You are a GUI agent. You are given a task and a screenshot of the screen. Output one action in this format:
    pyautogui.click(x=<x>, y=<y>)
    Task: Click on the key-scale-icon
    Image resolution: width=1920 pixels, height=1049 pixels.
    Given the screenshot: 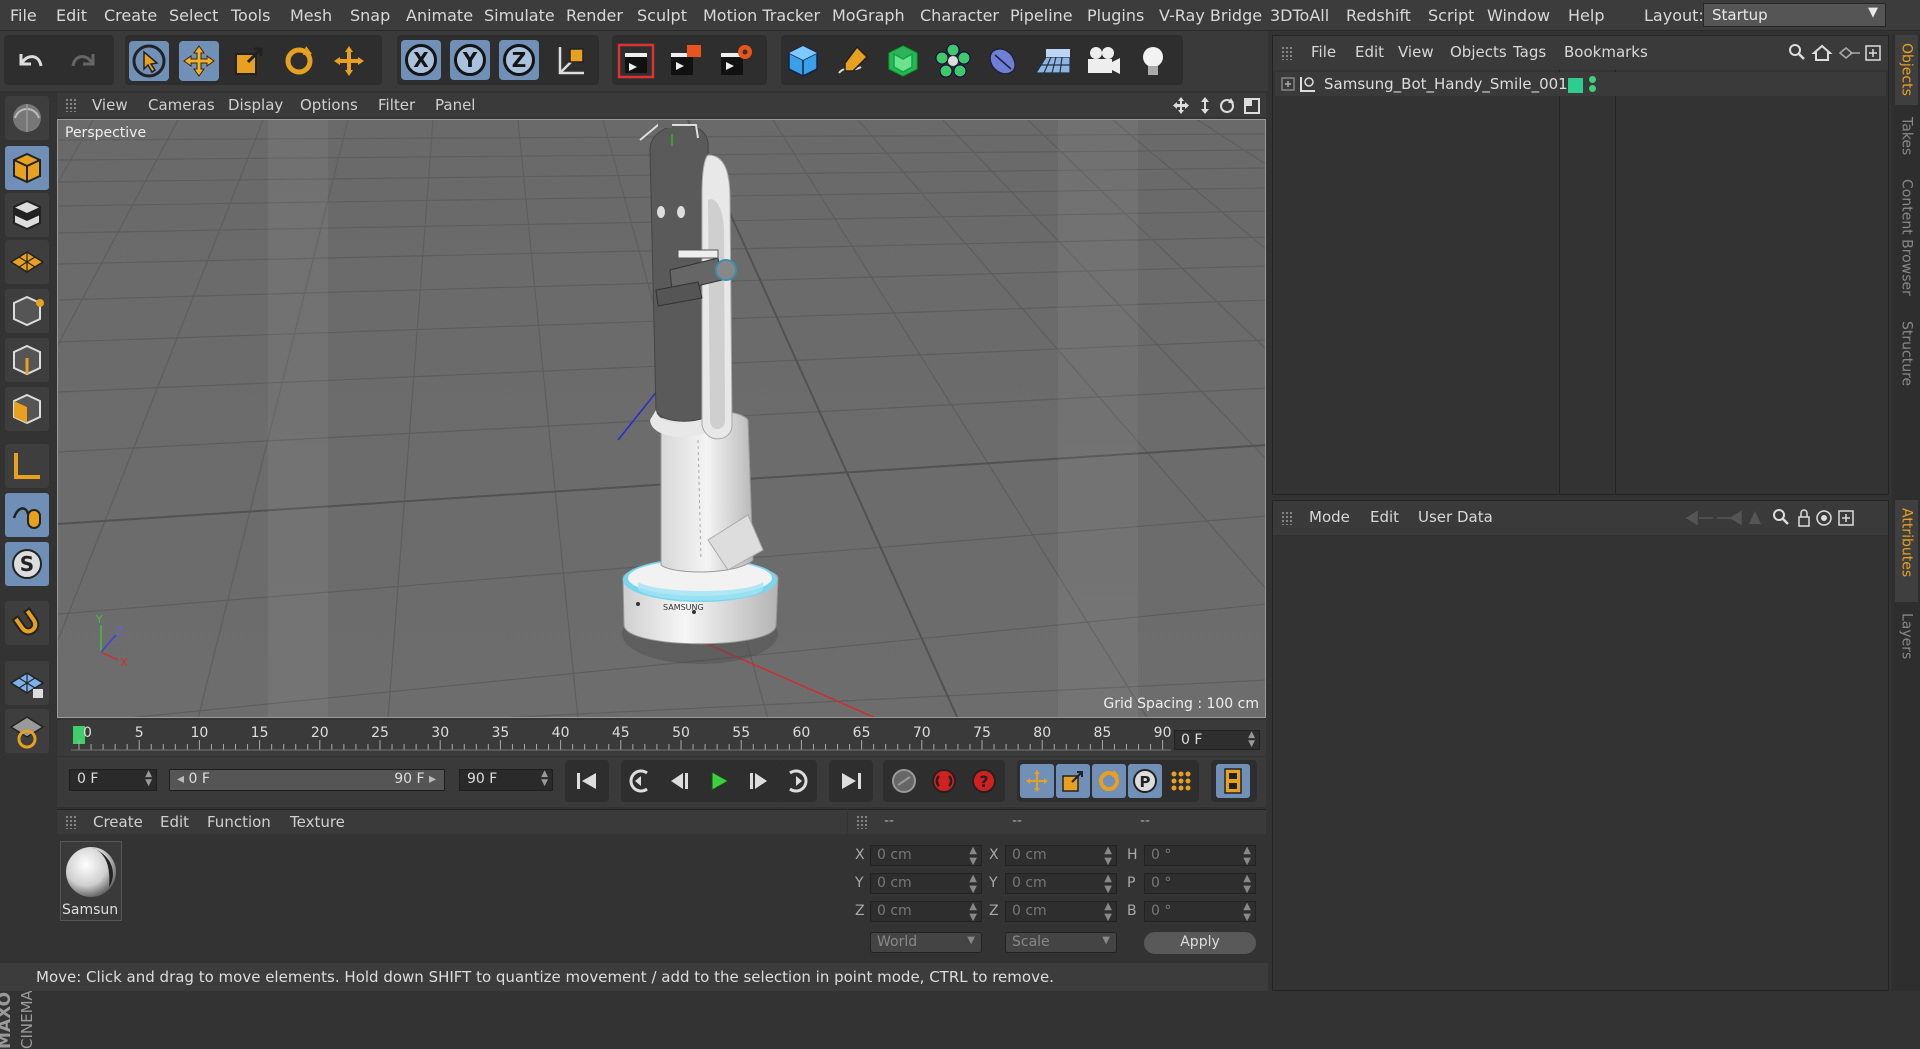 What is the action you would take?
    pyautogui.click(x=1073, y=781)
    